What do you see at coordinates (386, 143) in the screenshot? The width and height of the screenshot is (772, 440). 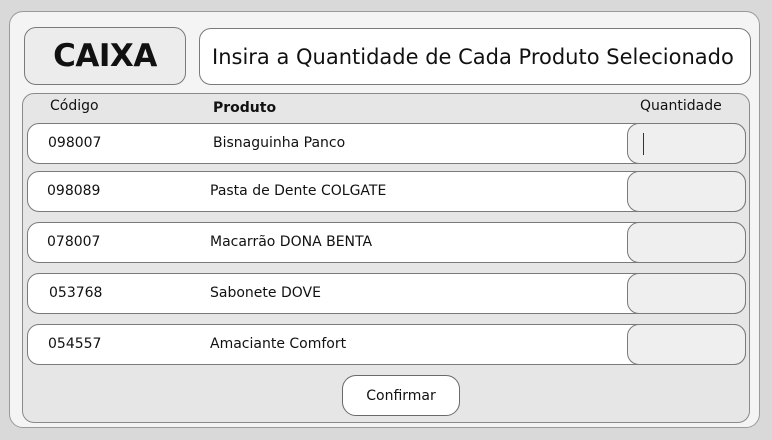 I see `table-row: 098007 Bisnaguinha Panco` at bounding box center [386, 143].